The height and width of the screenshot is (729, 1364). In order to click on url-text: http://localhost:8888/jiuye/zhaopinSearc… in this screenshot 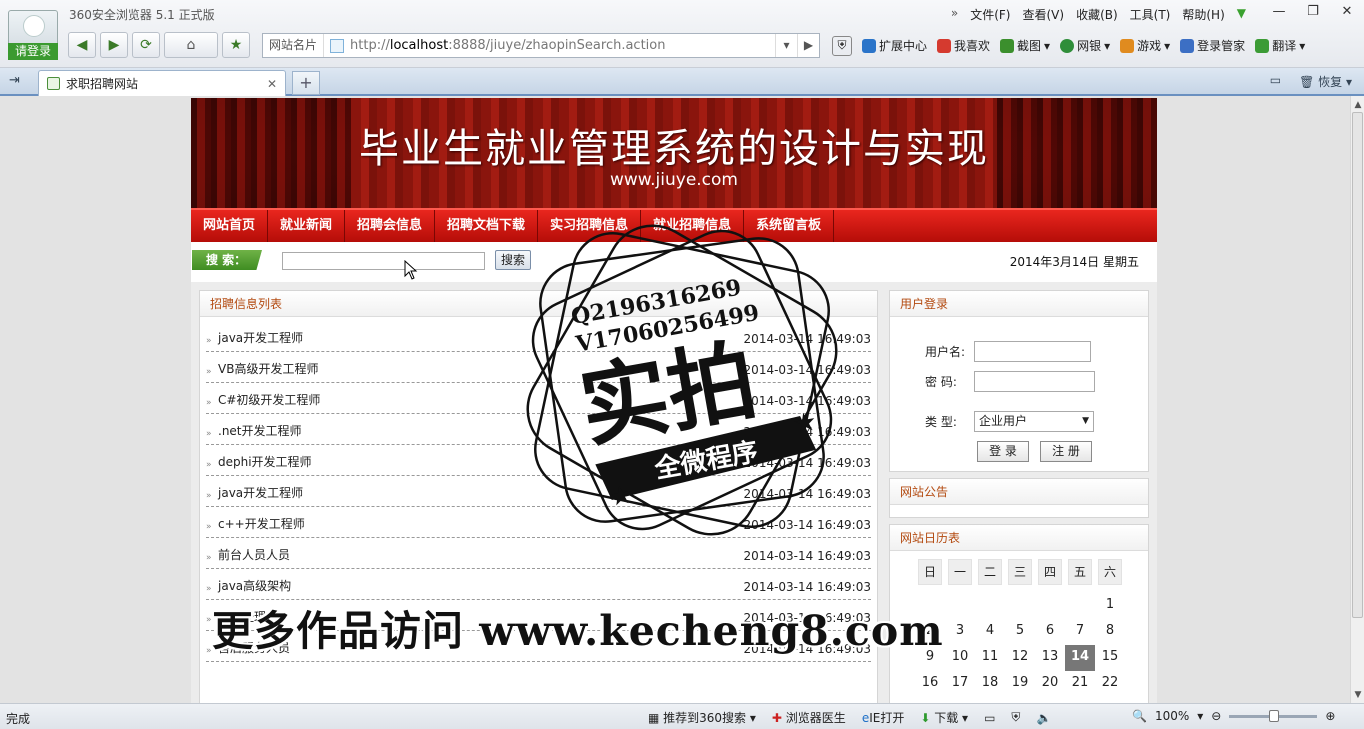, I will do `click(507, 45)`.